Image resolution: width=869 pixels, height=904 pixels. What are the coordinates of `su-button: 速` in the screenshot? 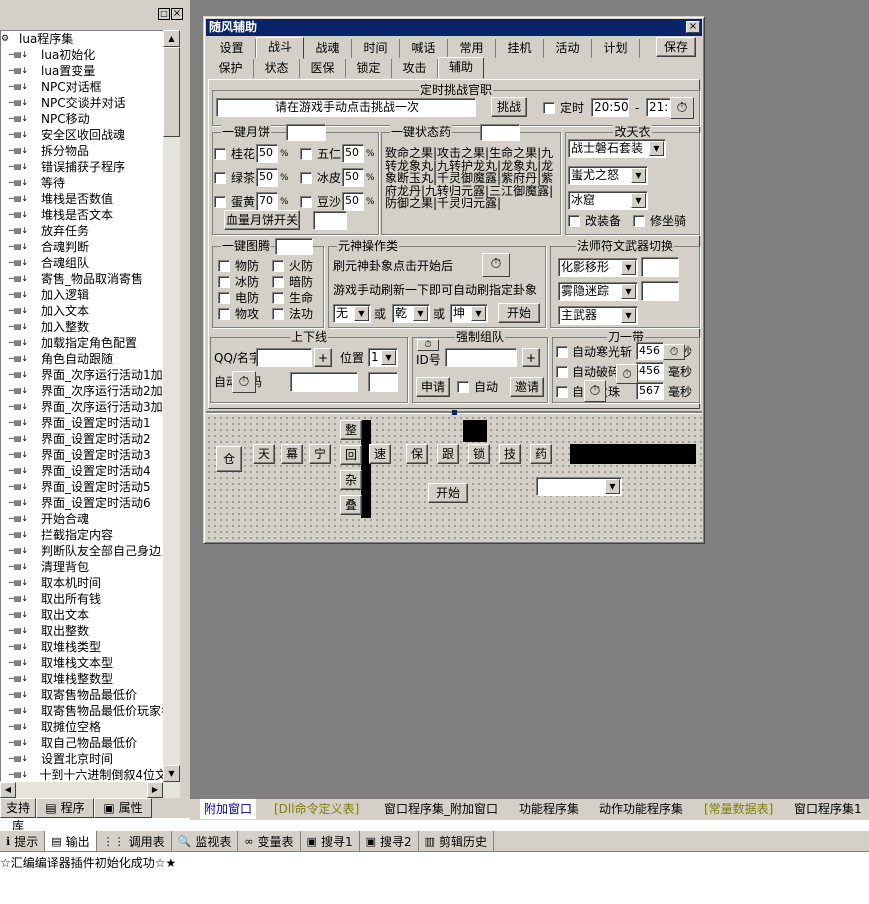 It's located at (380, 454).